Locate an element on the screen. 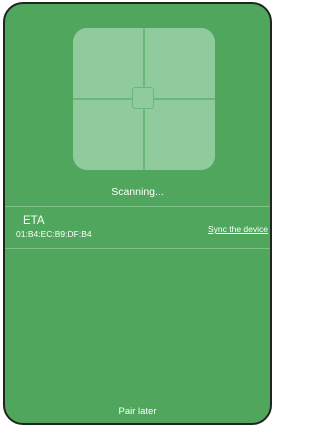 This screenshot has width=320, height=427. scan-frame is located at coordinates (144, 99).